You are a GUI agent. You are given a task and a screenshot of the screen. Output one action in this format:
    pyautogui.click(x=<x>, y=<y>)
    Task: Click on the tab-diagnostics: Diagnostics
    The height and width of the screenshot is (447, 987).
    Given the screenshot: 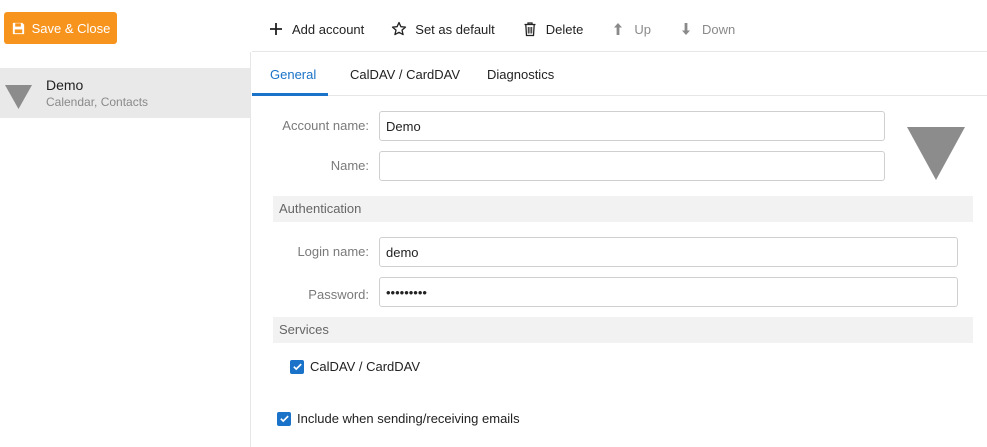 What is the action you would take?
    pyautogui.click(x=520, y=74)
    